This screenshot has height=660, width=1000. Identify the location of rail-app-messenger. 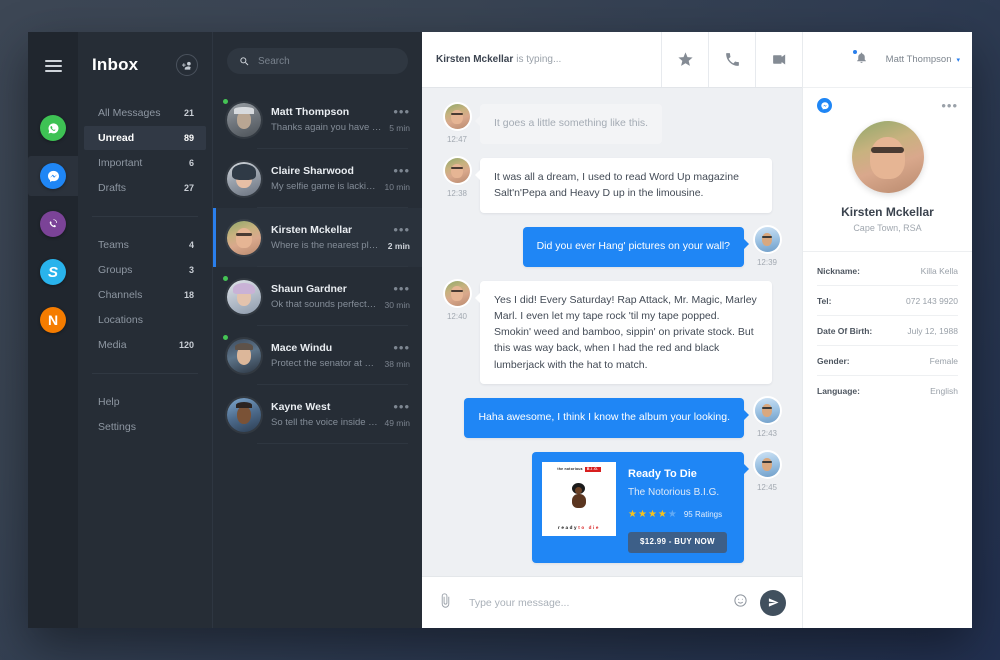
(53, 176).